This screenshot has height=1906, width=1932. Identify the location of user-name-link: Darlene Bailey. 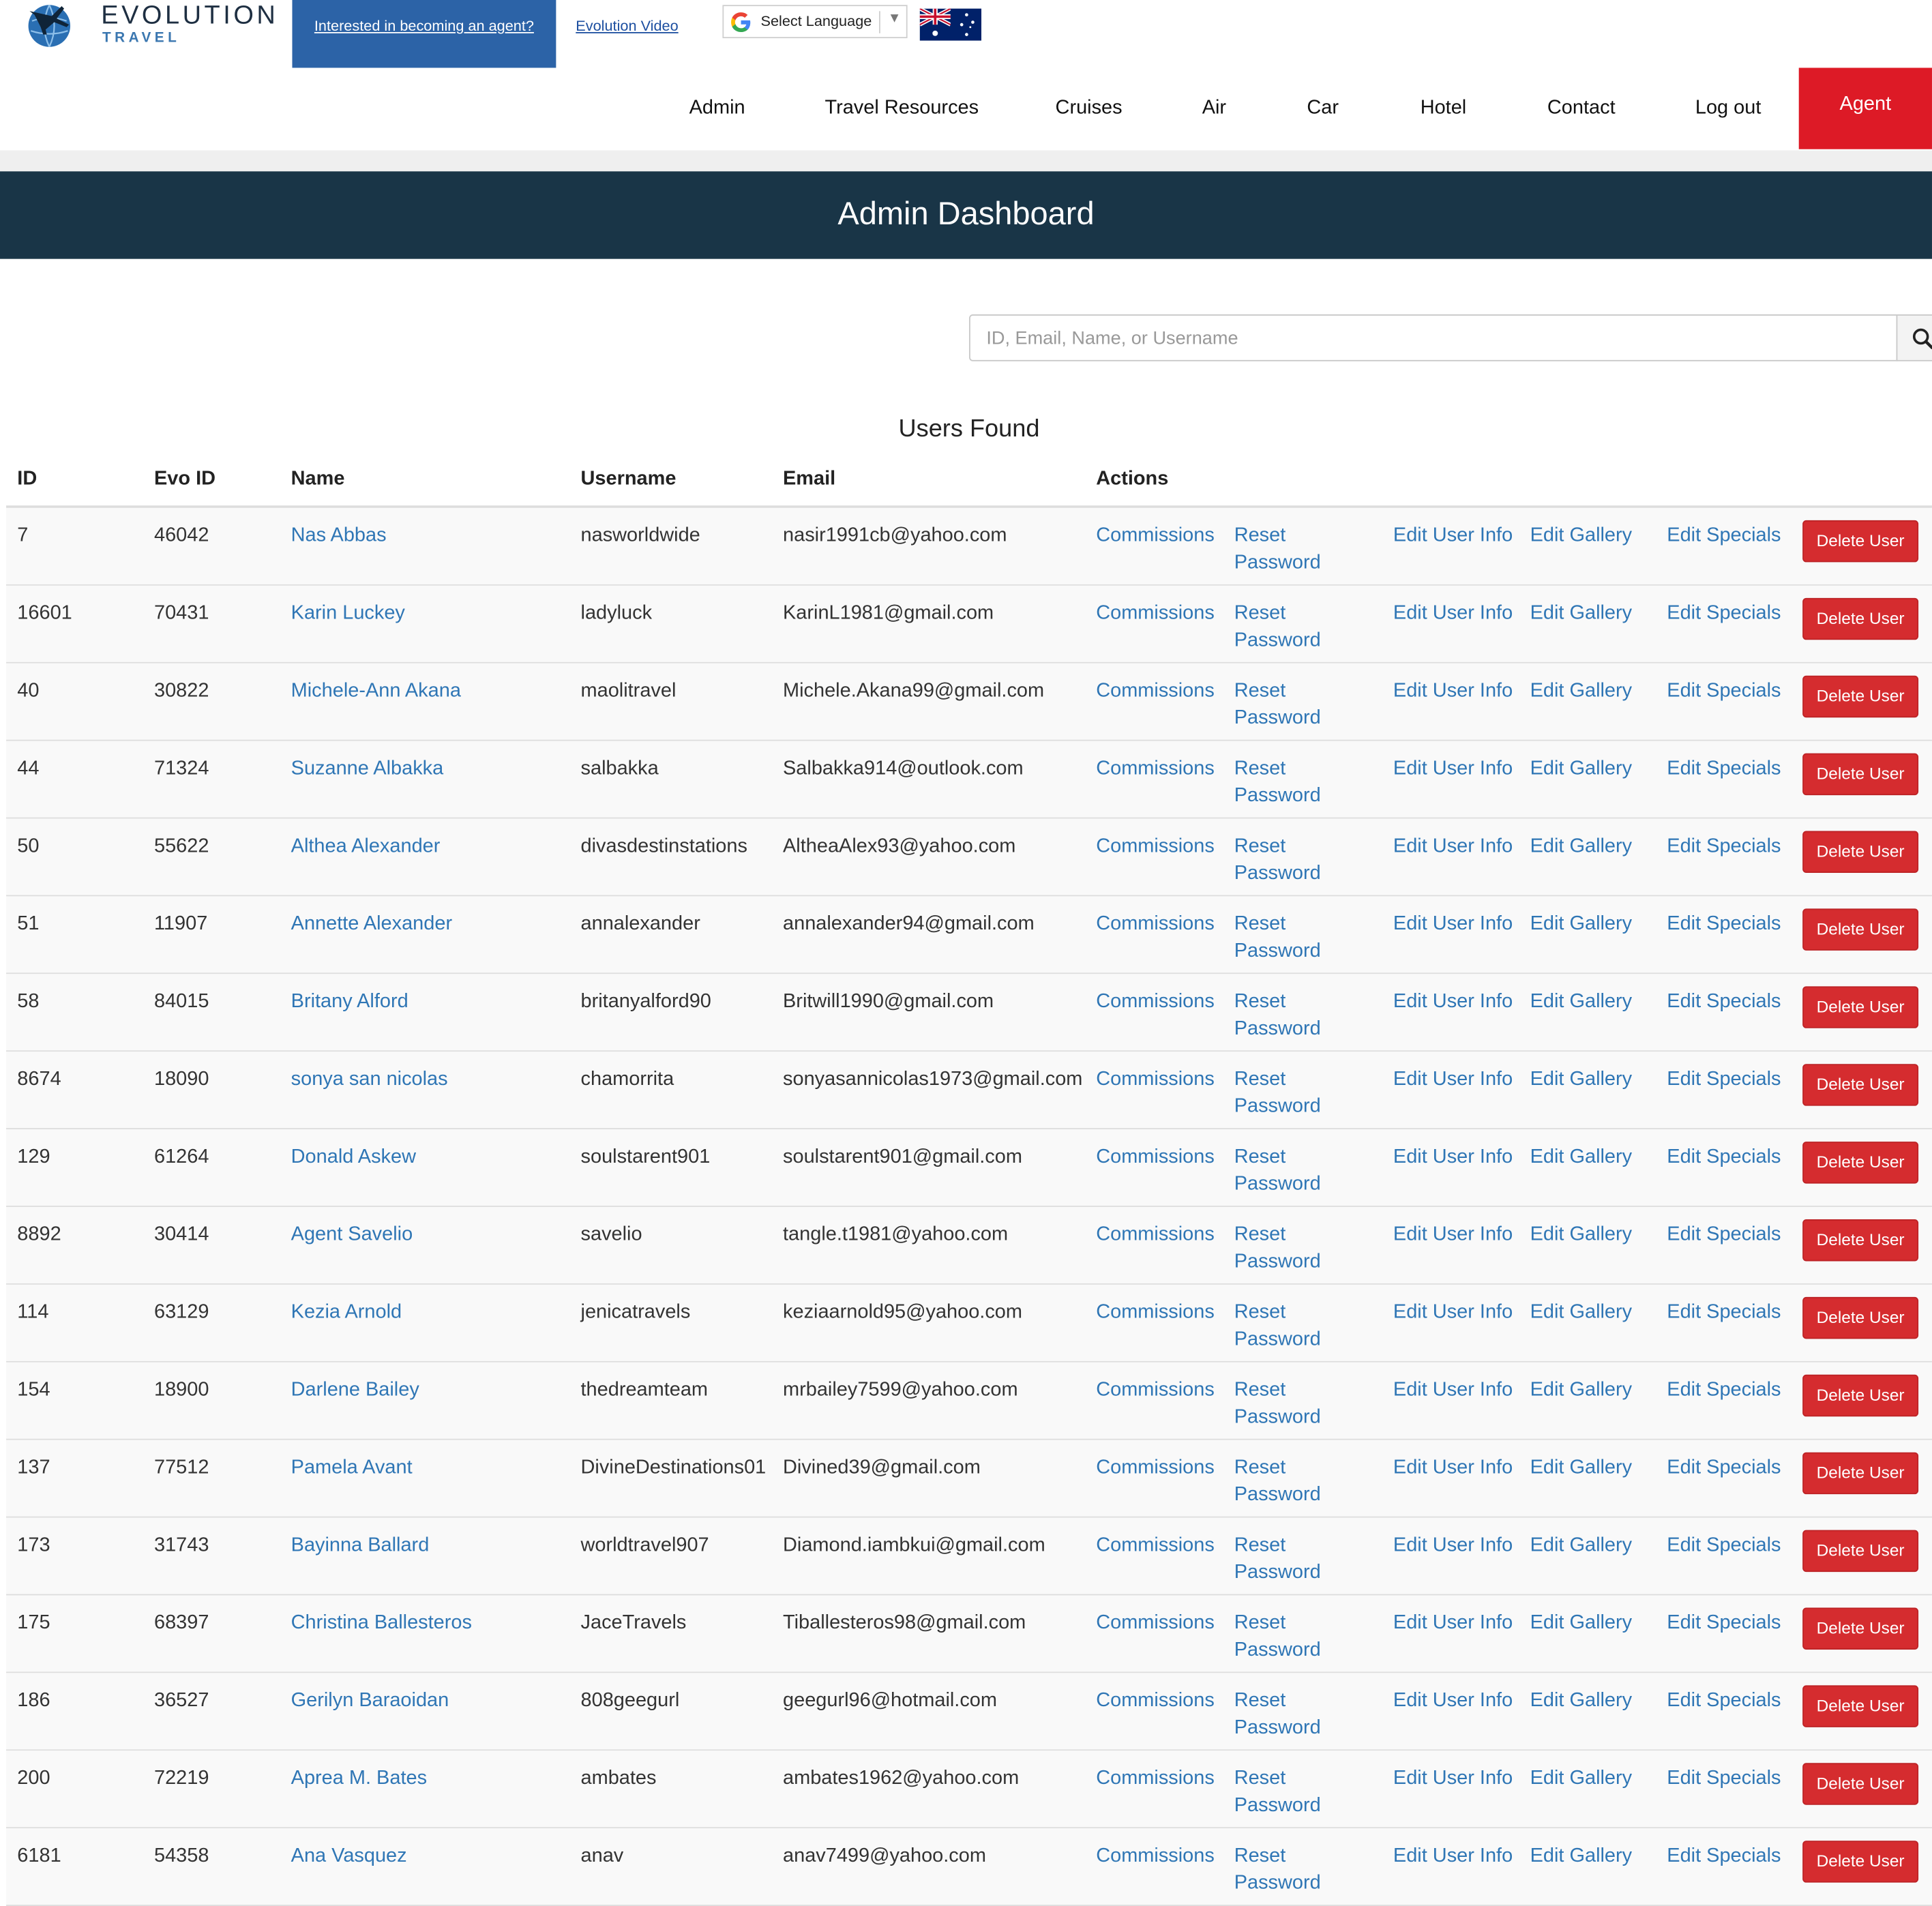
(355, 1390).